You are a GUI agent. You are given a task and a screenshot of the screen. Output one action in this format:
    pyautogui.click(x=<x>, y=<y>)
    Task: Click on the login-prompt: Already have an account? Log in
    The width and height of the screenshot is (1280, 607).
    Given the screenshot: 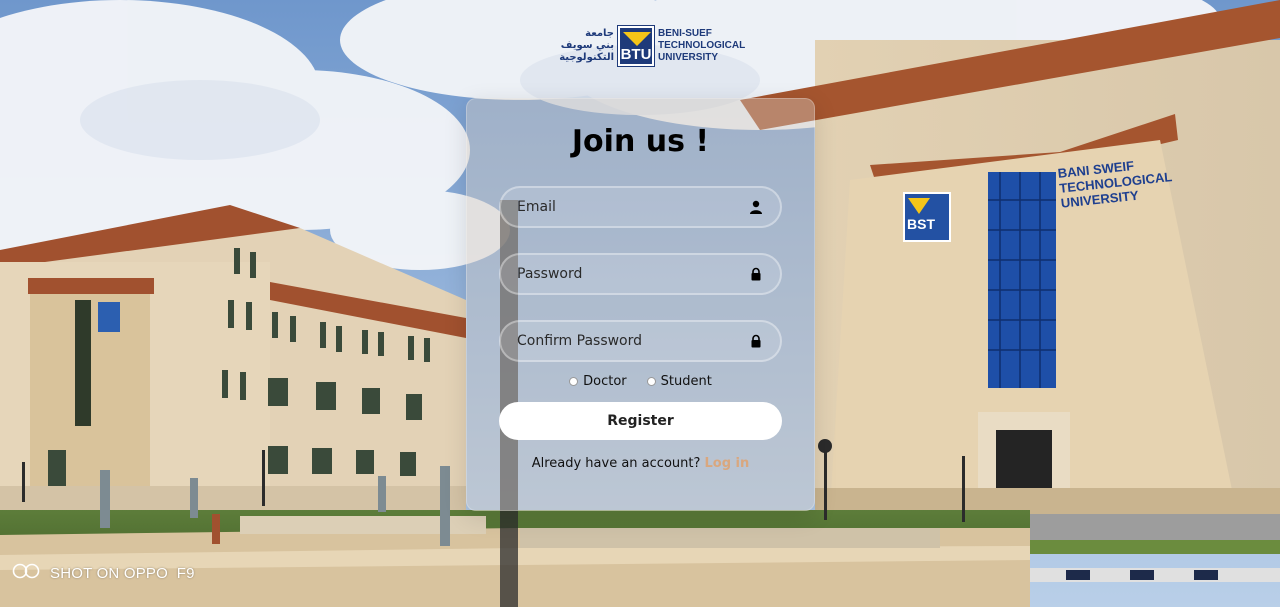 What is the action you would take?
    pyautogui.click(x=640, y=463)
    